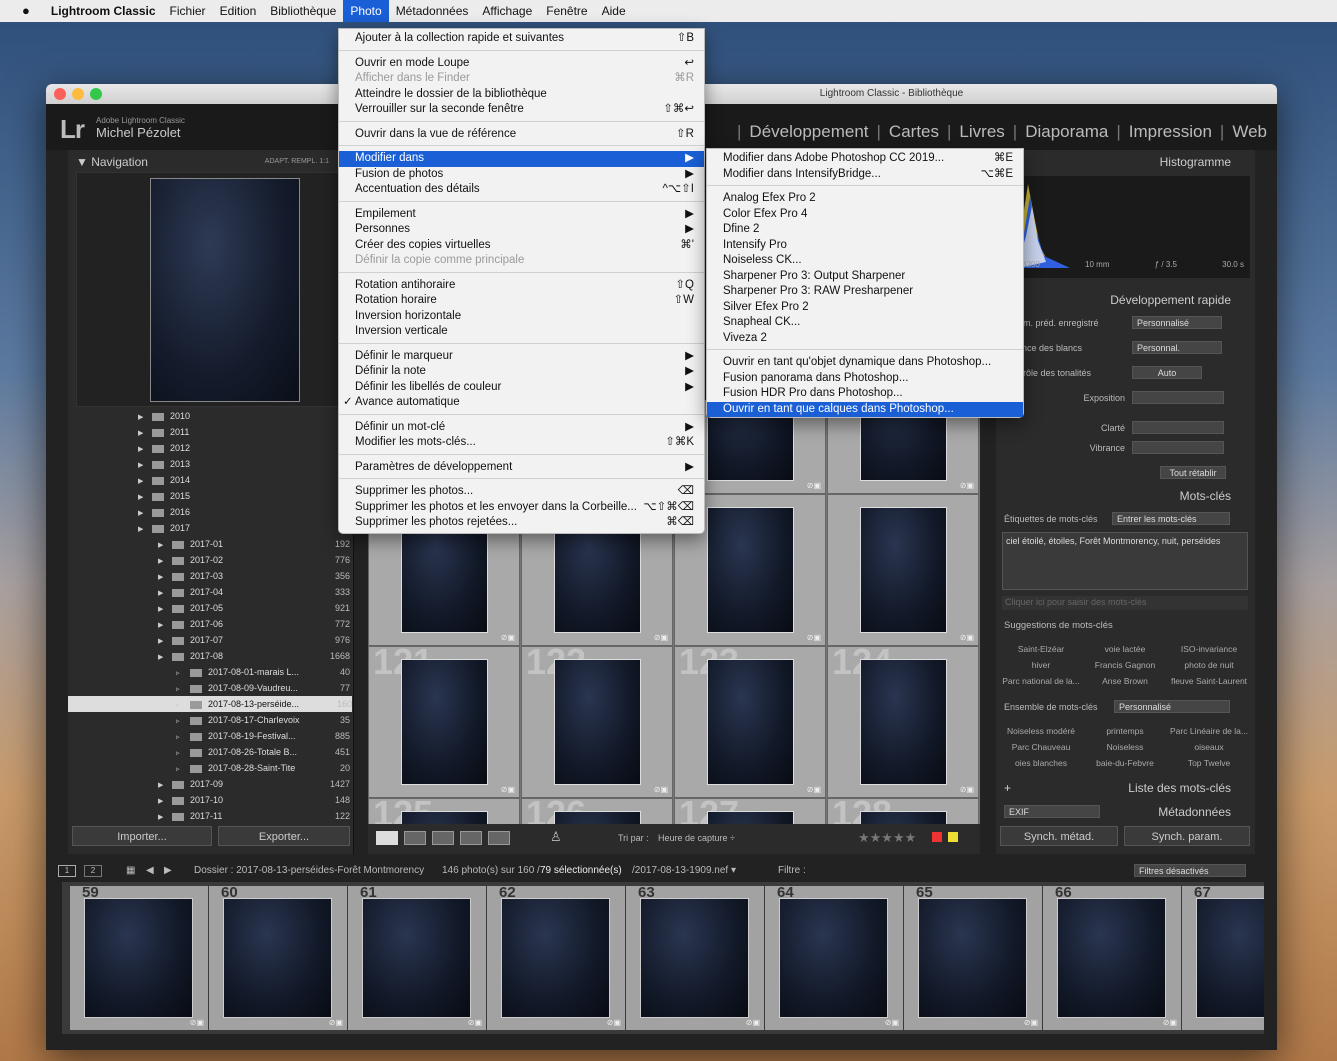  I want to click on filmstrip-cell: 65 ⊘▣, so click(973, 957).